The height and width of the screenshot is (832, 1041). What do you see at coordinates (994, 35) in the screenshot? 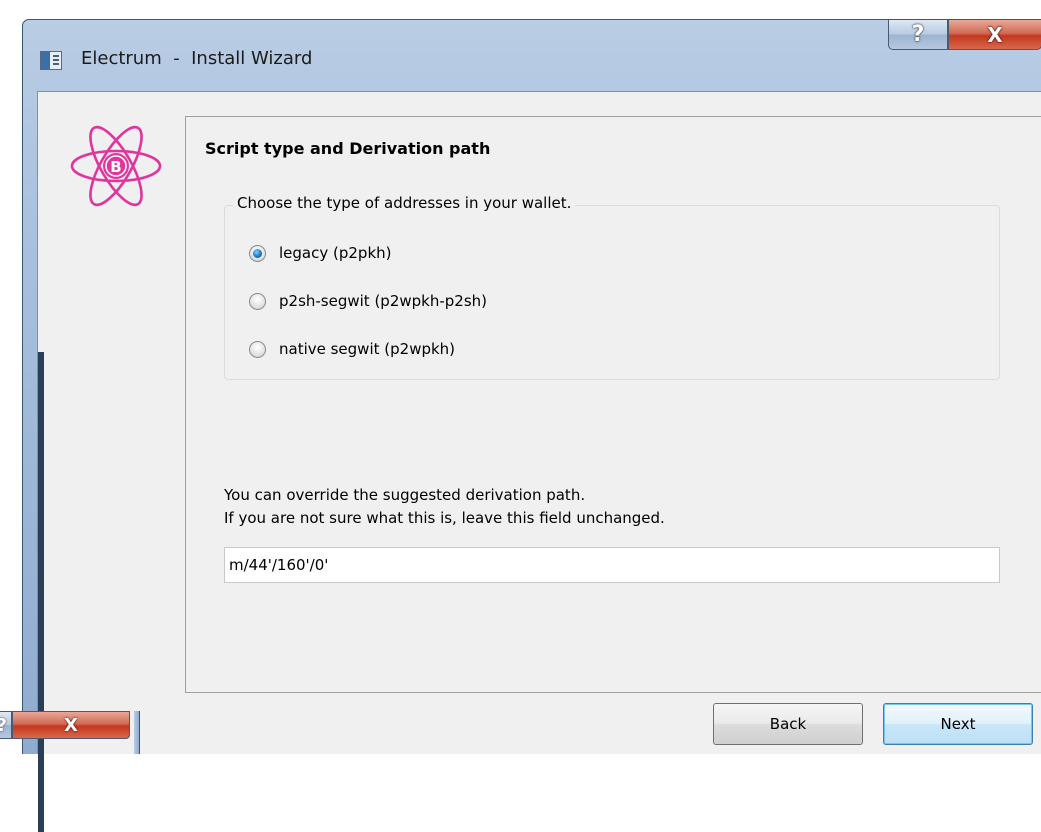
I see `close-button: X` at bounding box center [994, 35].